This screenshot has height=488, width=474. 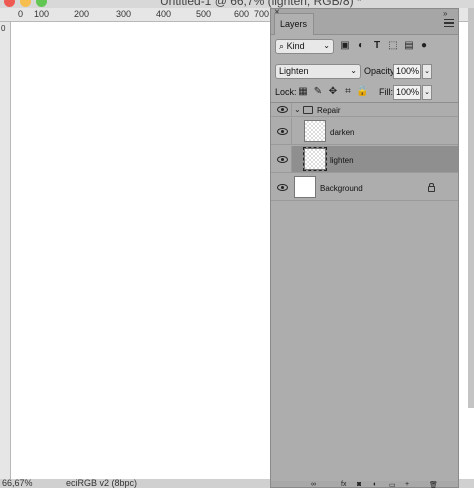 I want to click on layer-name: Repair, so click(x=329, y=110).